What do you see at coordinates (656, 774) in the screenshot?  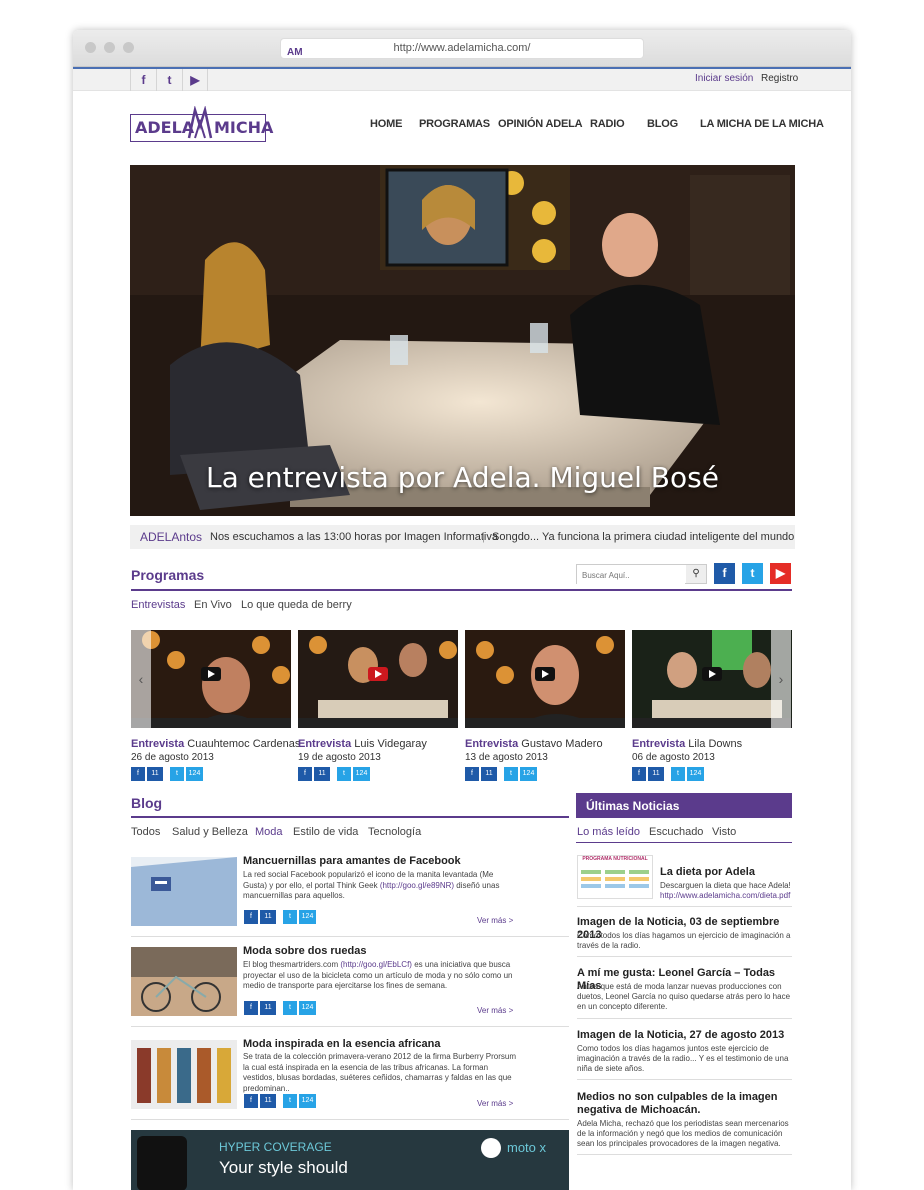 I see `facebook-count: 11` at bounding box center [656, 774].